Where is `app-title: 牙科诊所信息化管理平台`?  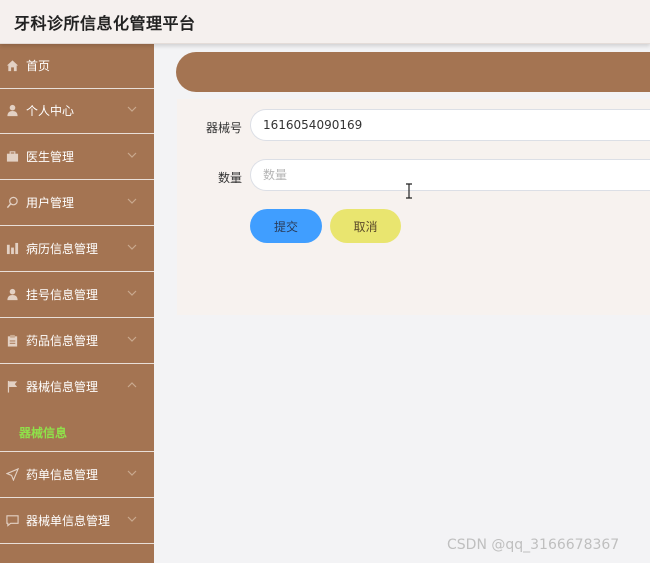 app-title: 牙科诊所信息化管理平台 is located at coordinates (105, 23).